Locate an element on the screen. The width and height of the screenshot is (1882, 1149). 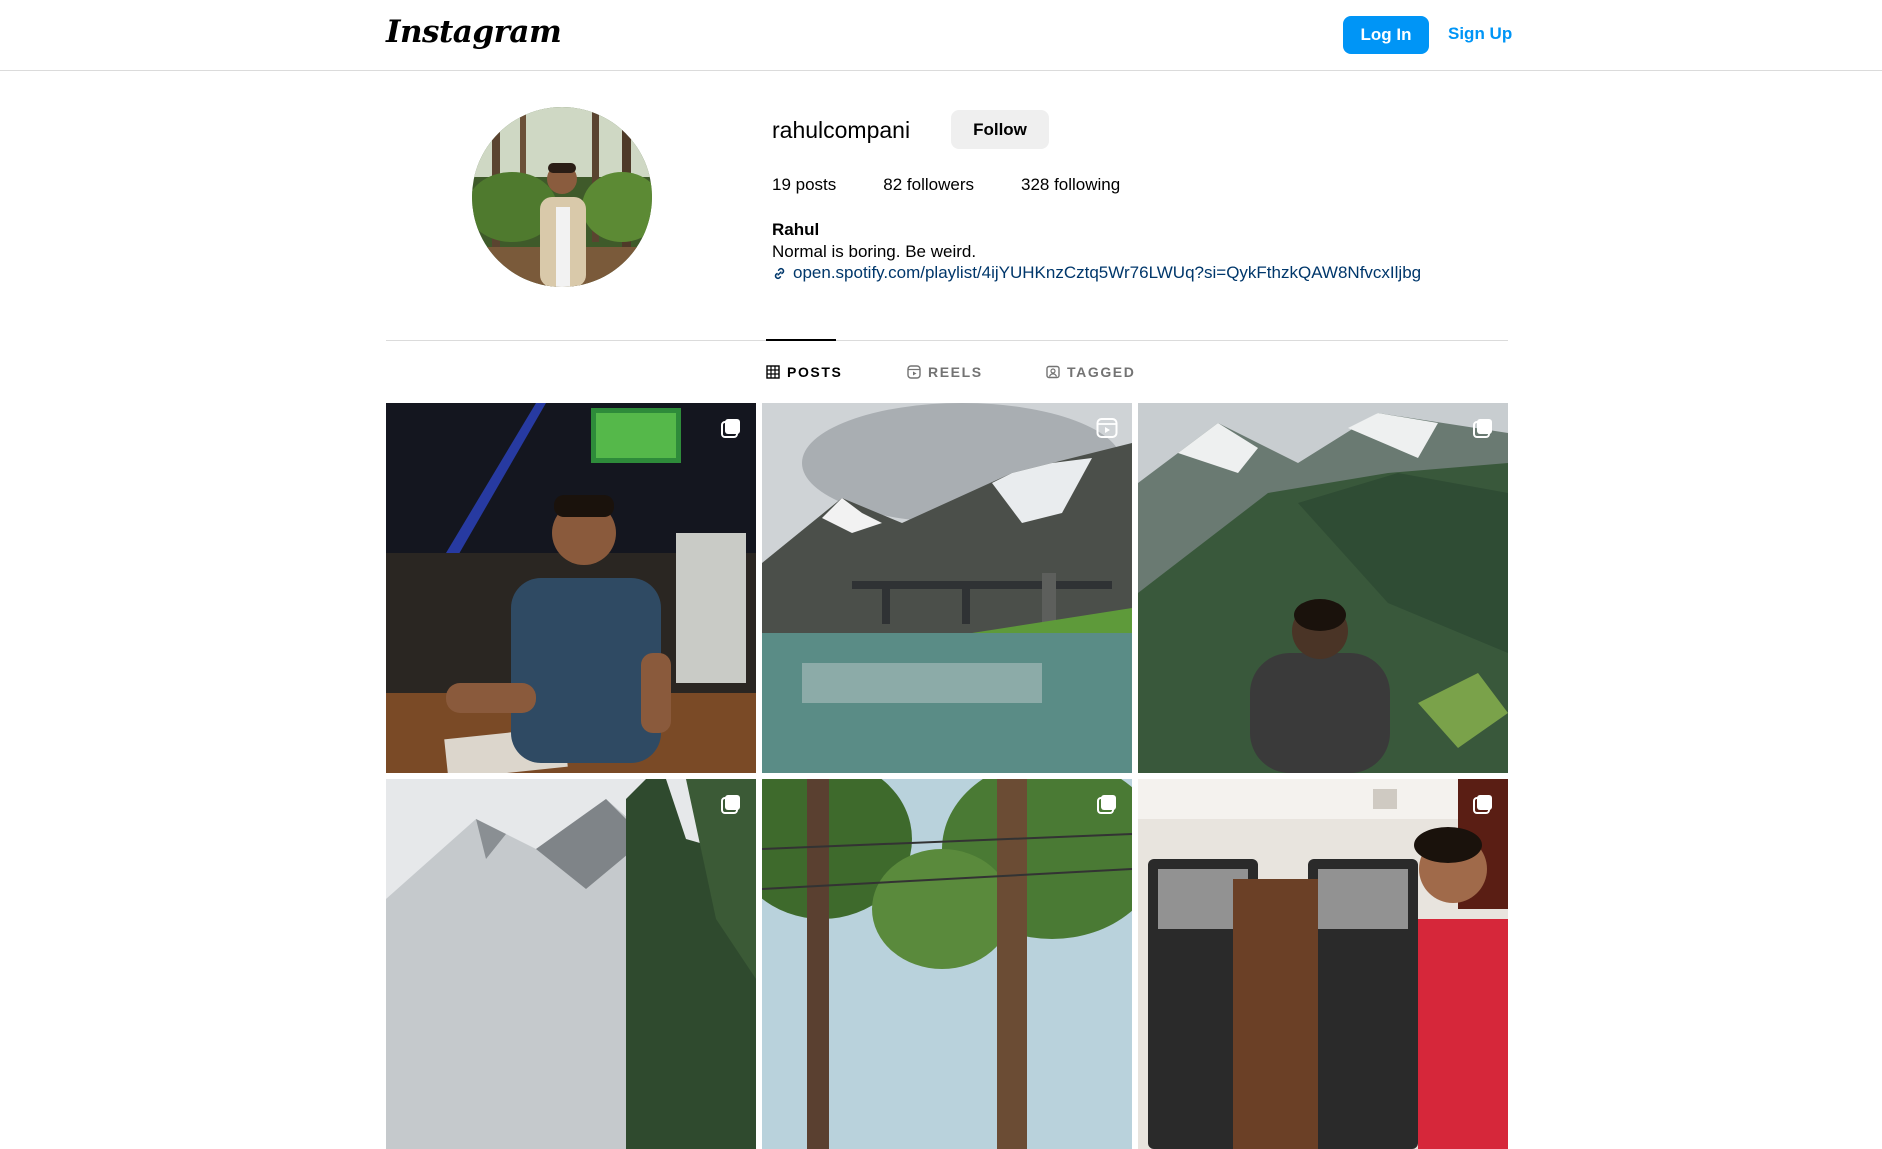
tabs-divider is located at coordinates (947, 340).